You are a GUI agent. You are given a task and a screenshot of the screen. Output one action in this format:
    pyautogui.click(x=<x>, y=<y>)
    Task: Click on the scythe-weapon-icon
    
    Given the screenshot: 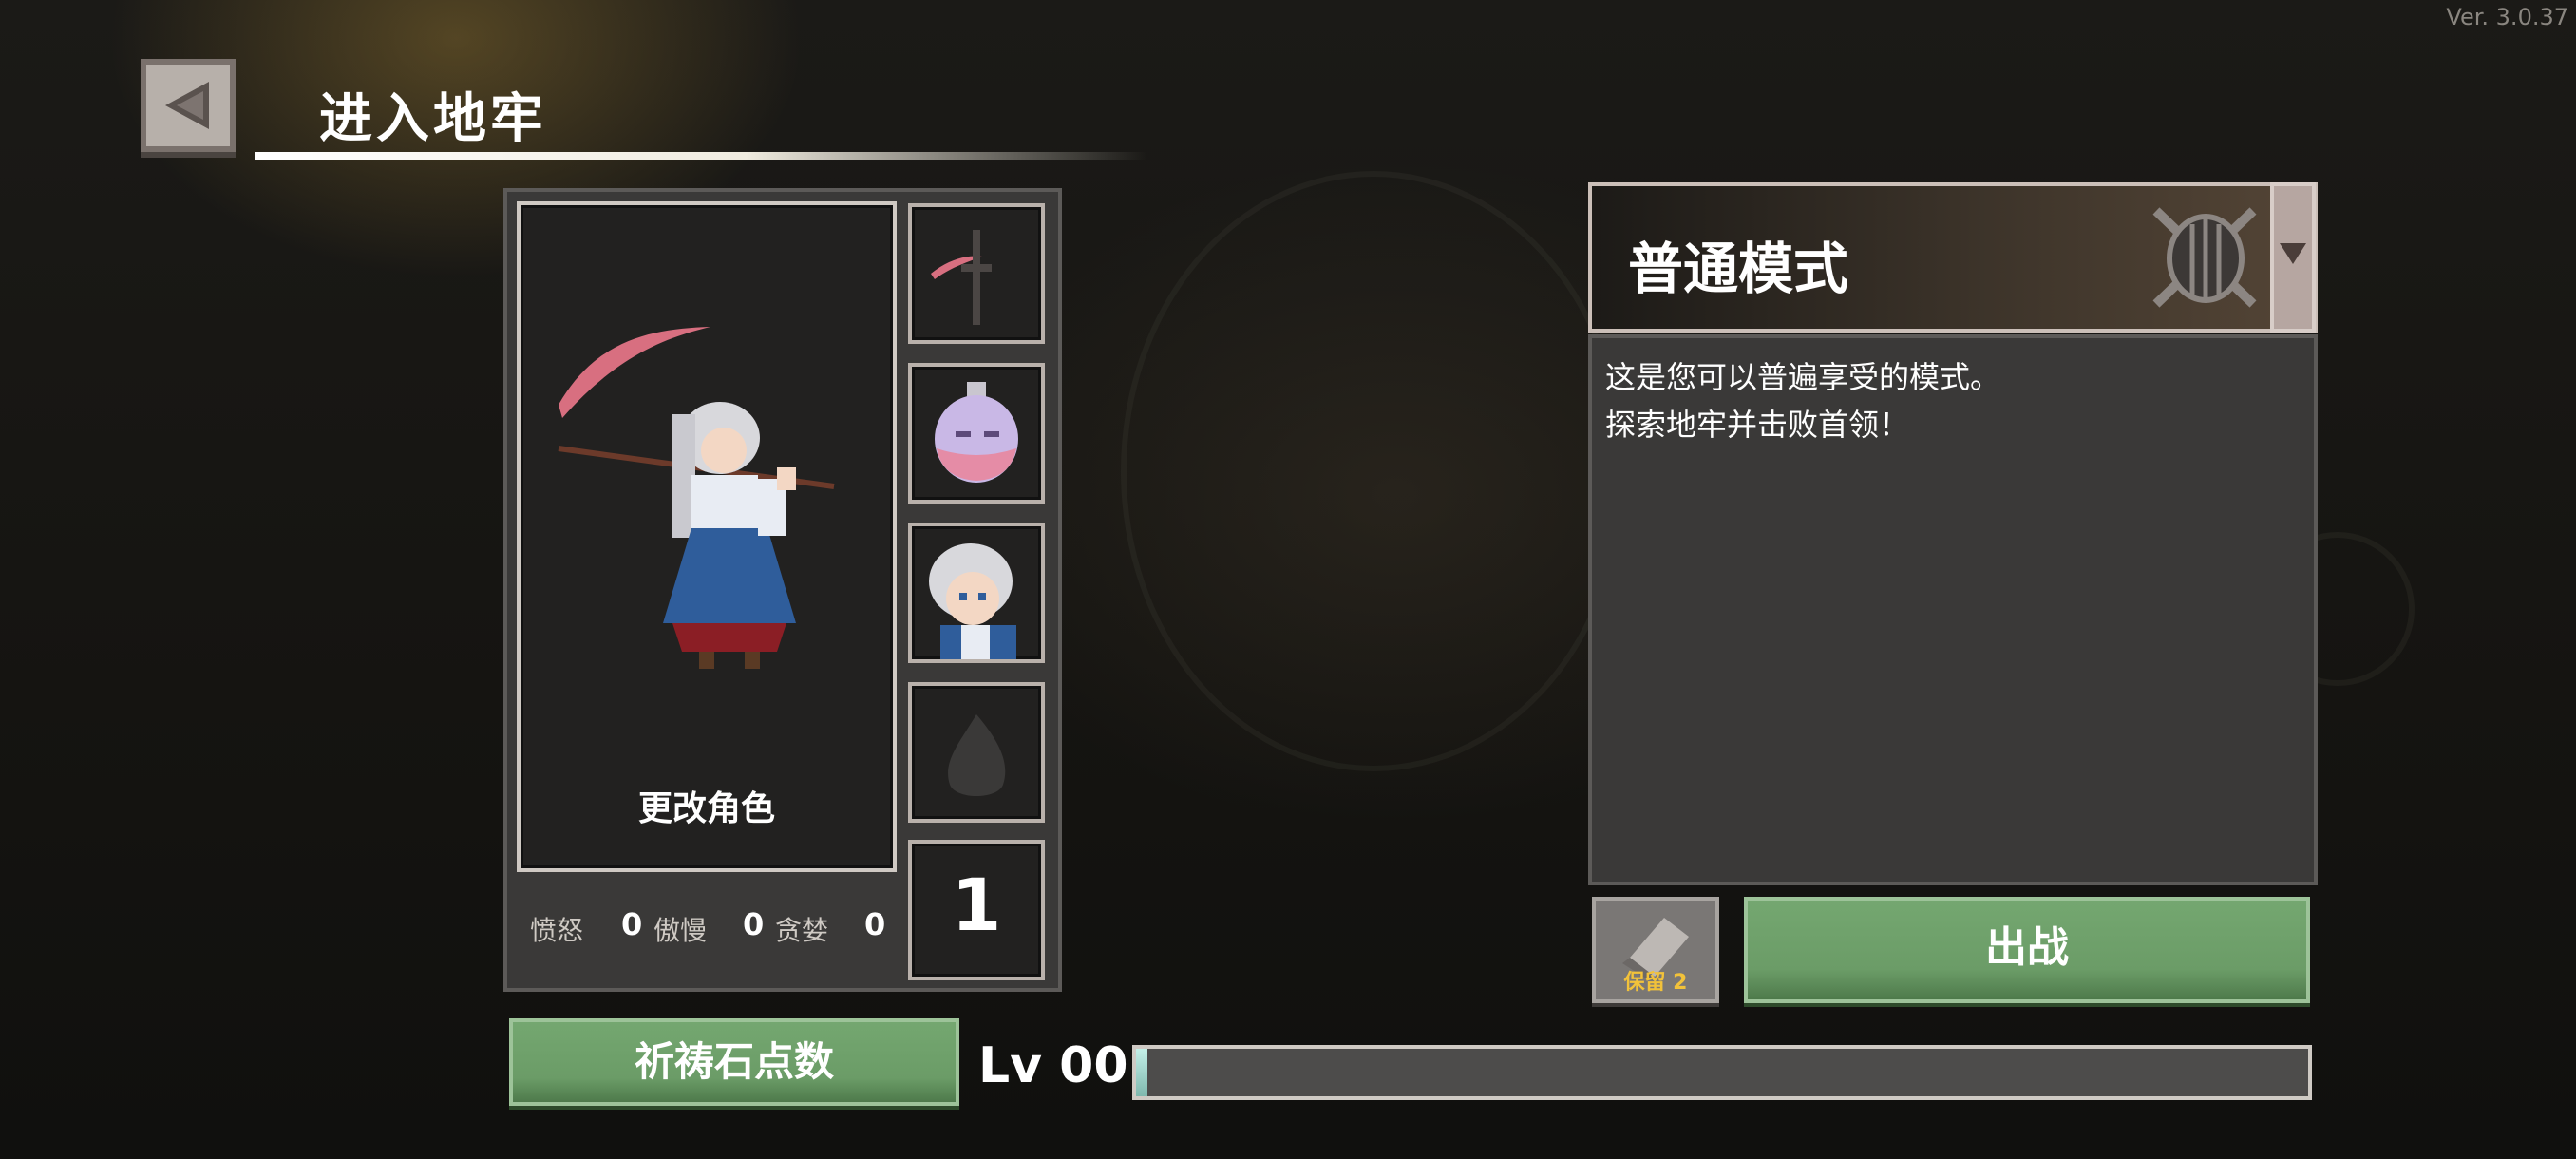 What is the action you would take?
    pyautogui.click(x=961, y=277)
    